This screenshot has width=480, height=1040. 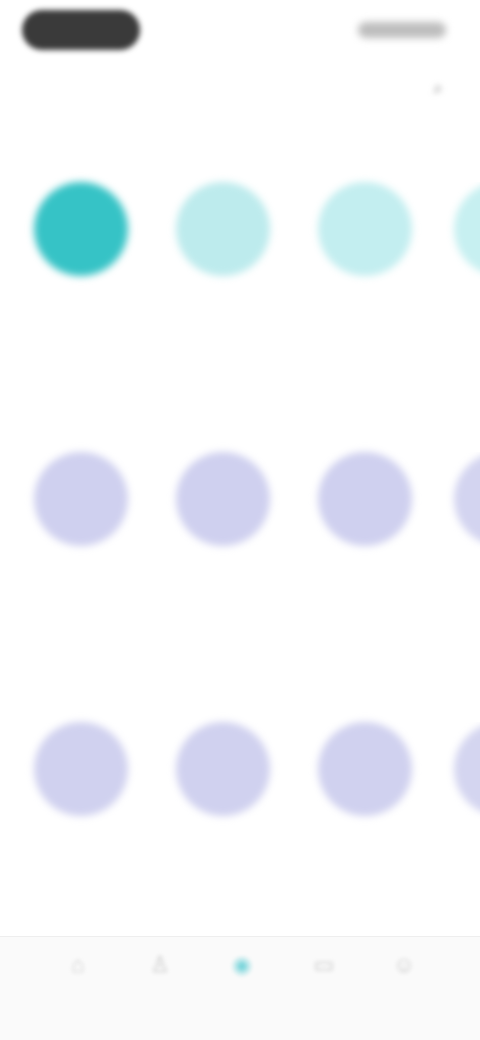 I want to click on person-icon: ♙, so click(x=160, y=964).